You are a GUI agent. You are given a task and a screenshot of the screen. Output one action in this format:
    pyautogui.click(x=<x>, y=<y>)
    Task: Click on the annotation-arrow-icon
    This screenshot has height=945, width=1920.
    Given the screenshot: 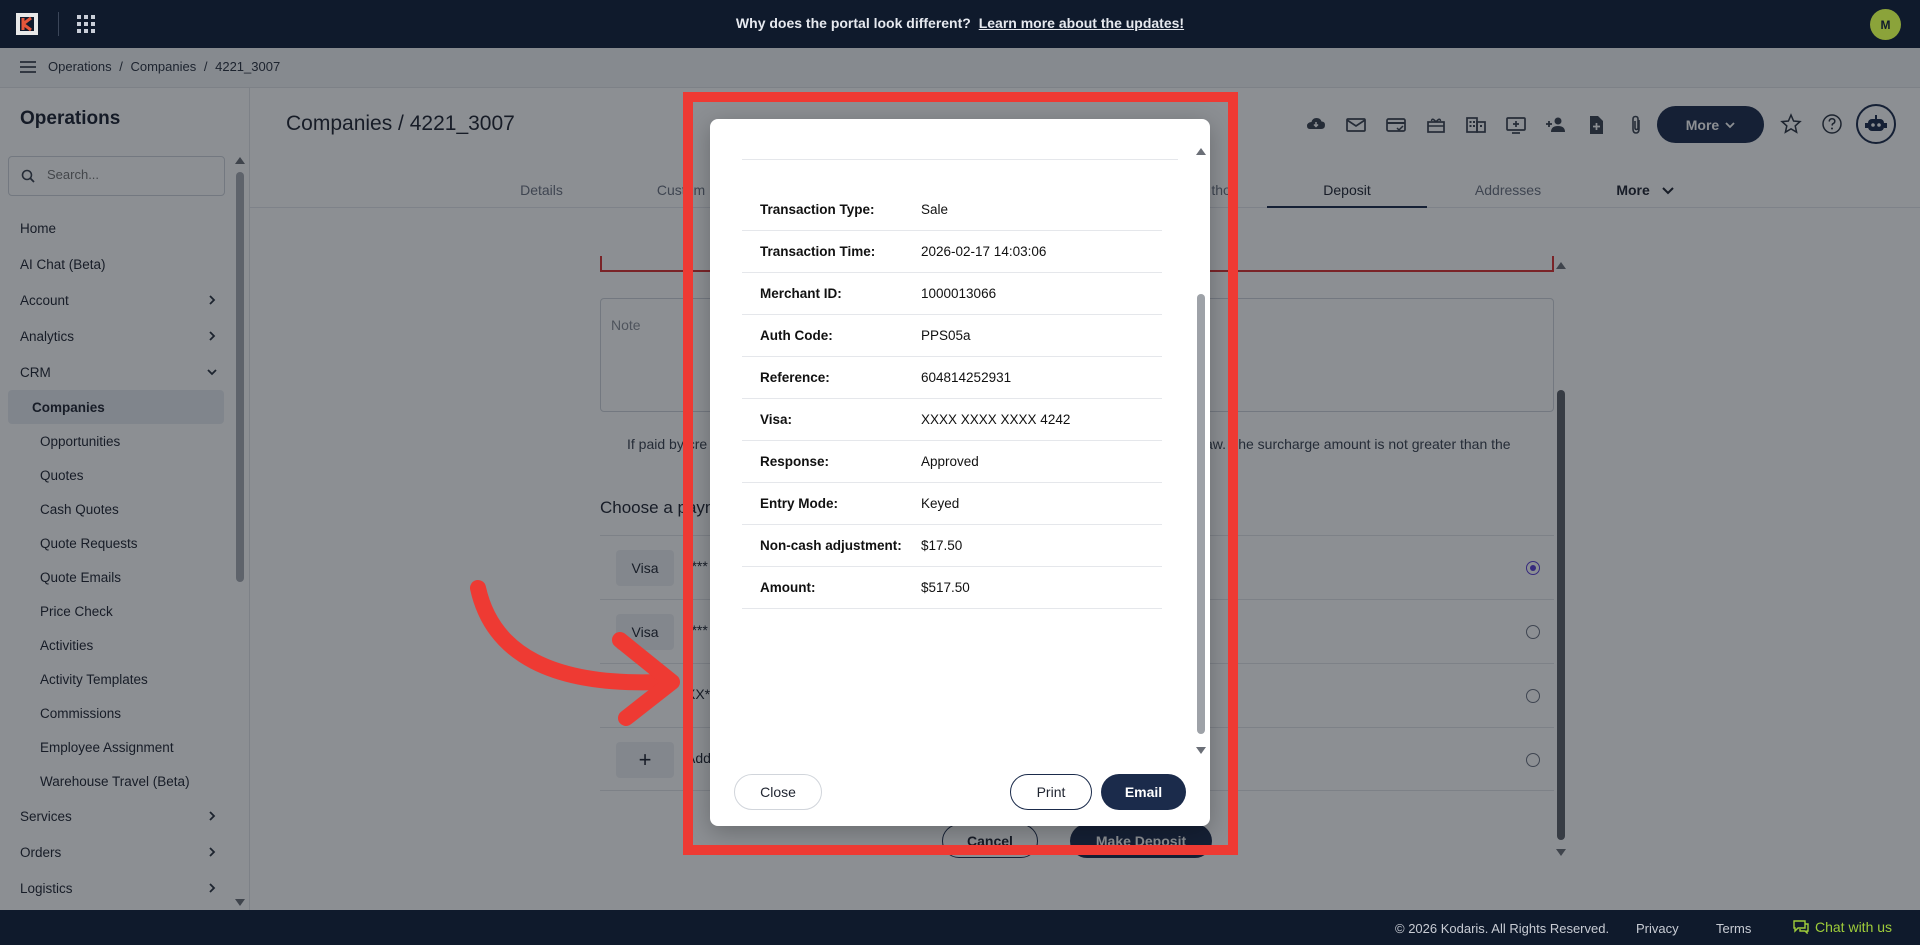 What is the action you would take?
    pyautogui.click(x=575, y=653)
    